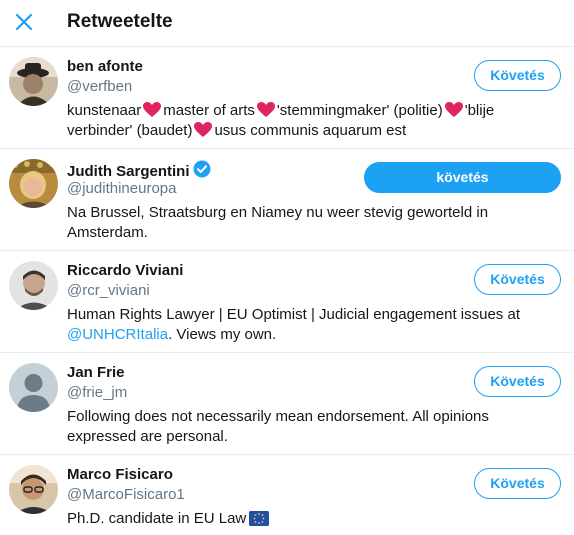 The height and width of the screenshot is (535, 574). Describe the element at coordinates (128, 171) in the screenshot. I see `user-name-text: Judith Sargentini` at that location.